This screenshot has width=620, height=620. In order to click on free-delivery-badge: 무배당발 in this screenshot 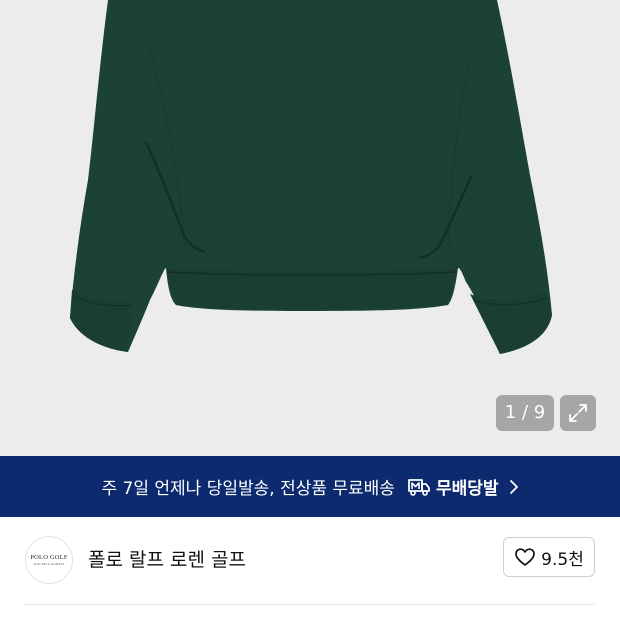, I will do `click(453, 486)`.